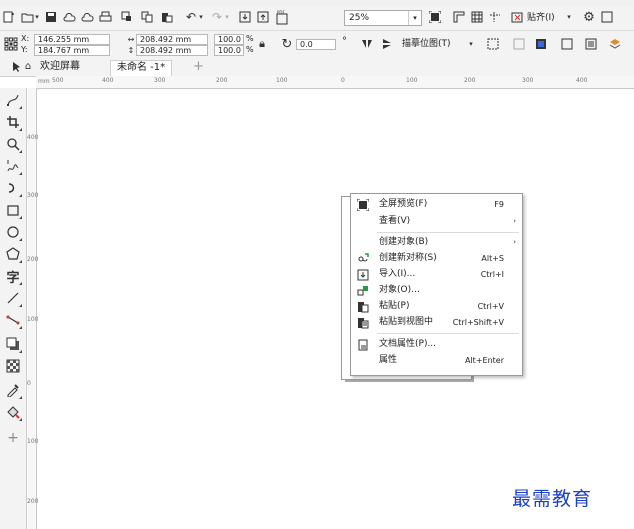  I want to click on crop-tool-icon, so click(13, 122).